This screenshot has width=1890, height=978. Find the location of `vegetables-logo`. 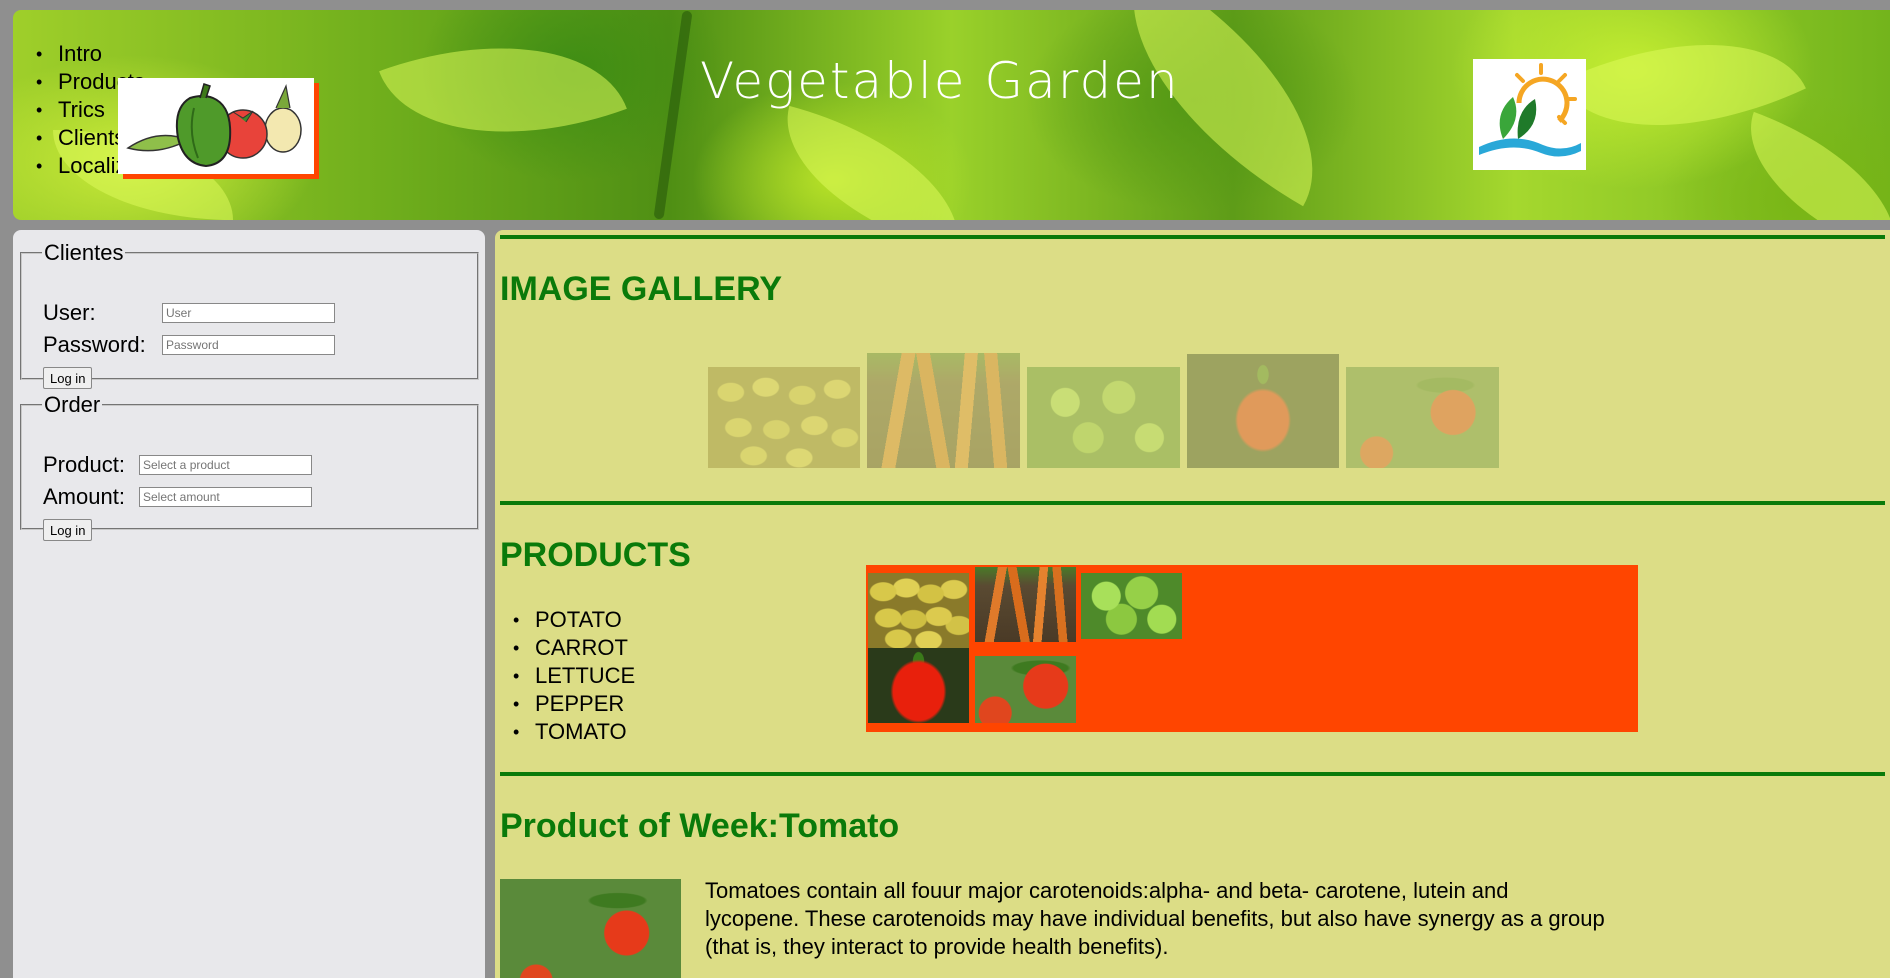

vegetables-logo is located at coordinates (216, 126).